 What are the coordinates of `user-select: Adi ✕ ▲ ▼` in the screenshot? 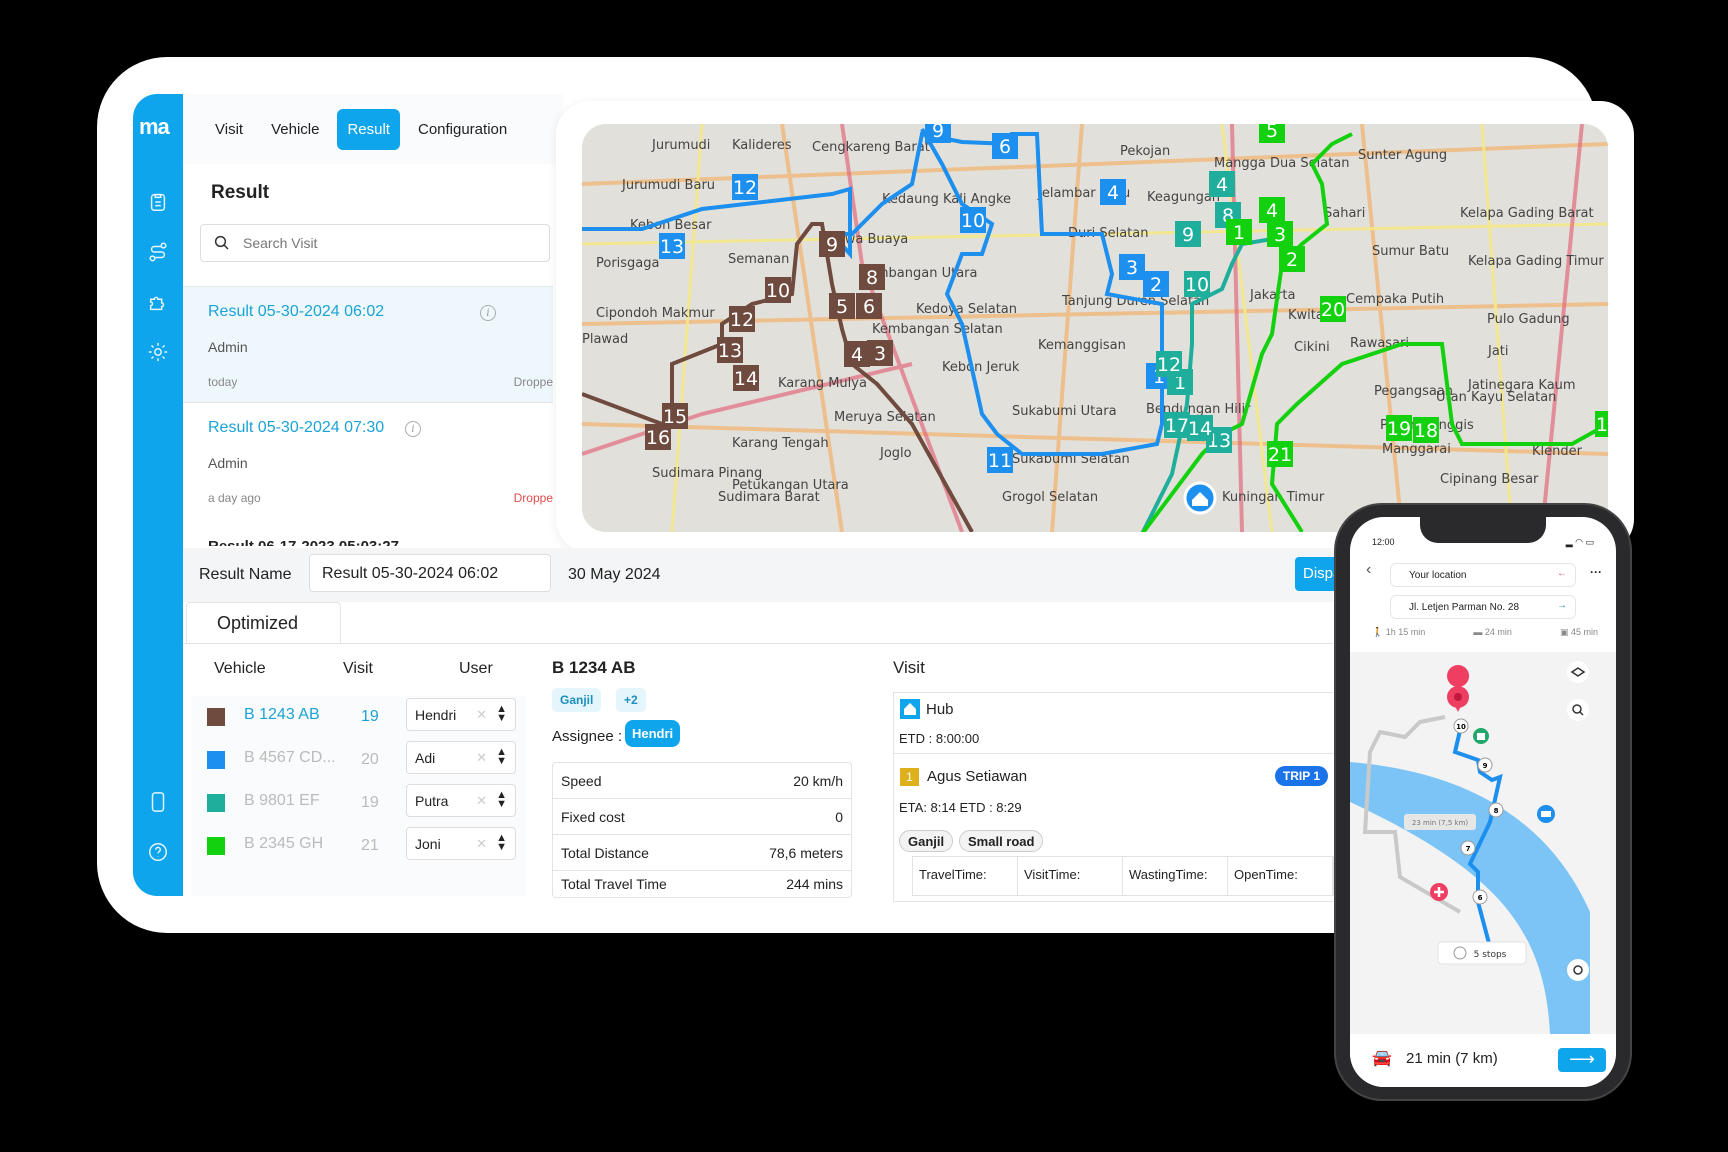 It's located at (461, 757).